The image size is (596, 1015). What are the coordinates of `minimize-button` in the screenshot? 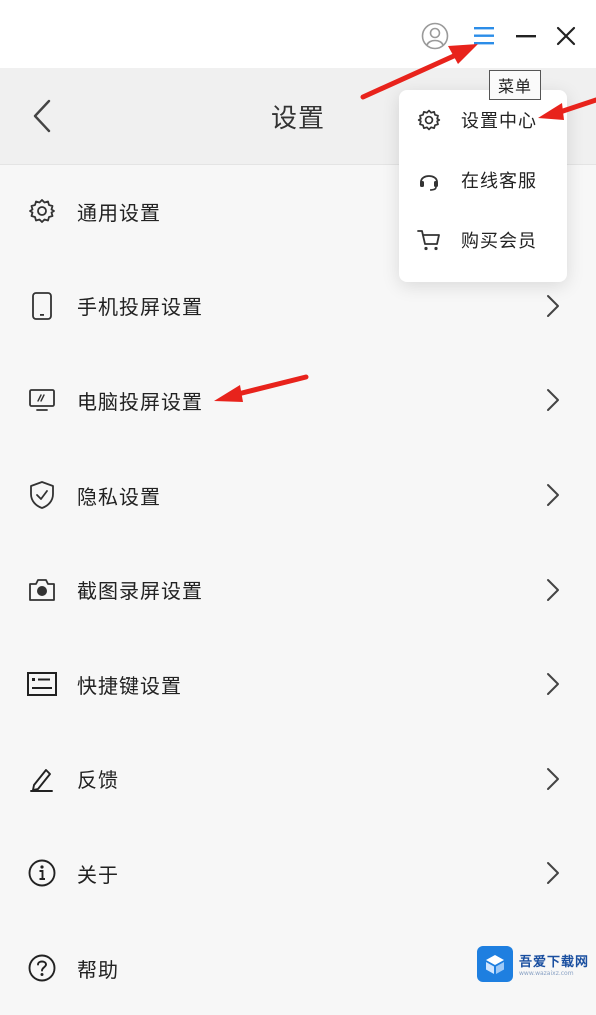 It's located at (526, 36).